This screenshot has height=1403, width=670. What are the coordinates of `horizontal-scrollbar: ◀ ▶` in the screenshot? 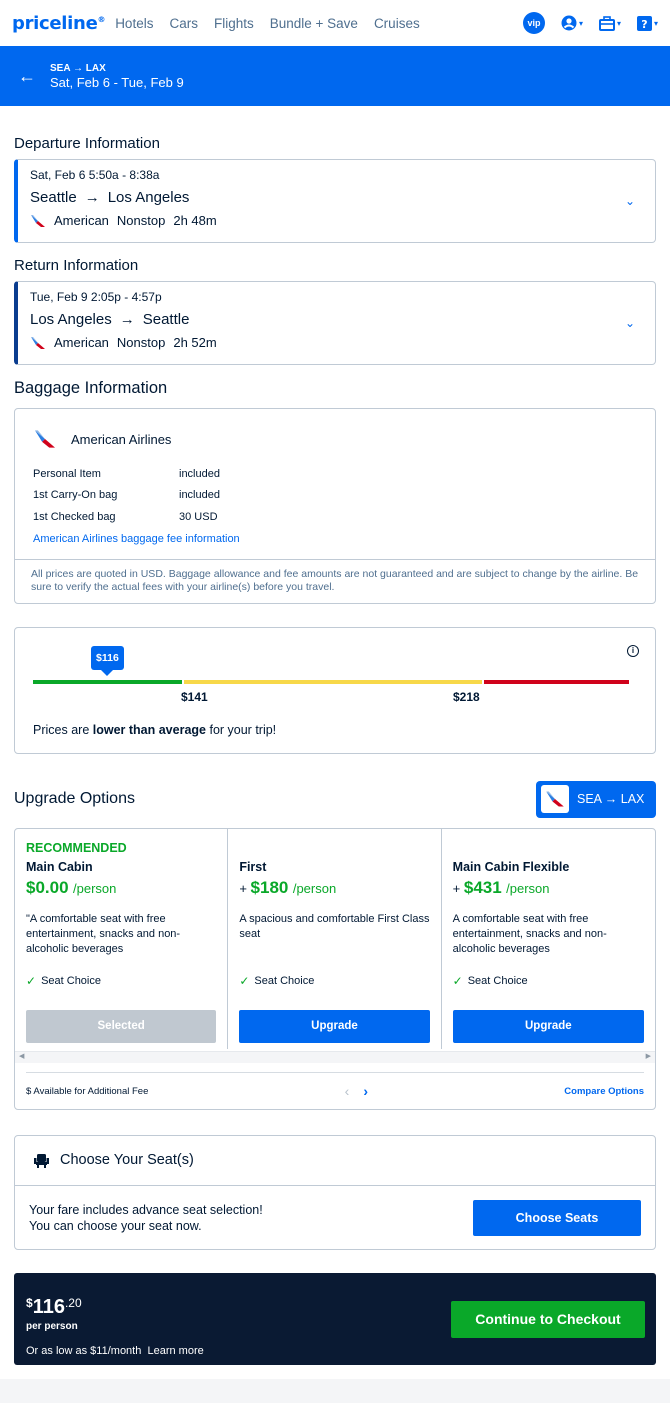 It's located at (335, 1056).